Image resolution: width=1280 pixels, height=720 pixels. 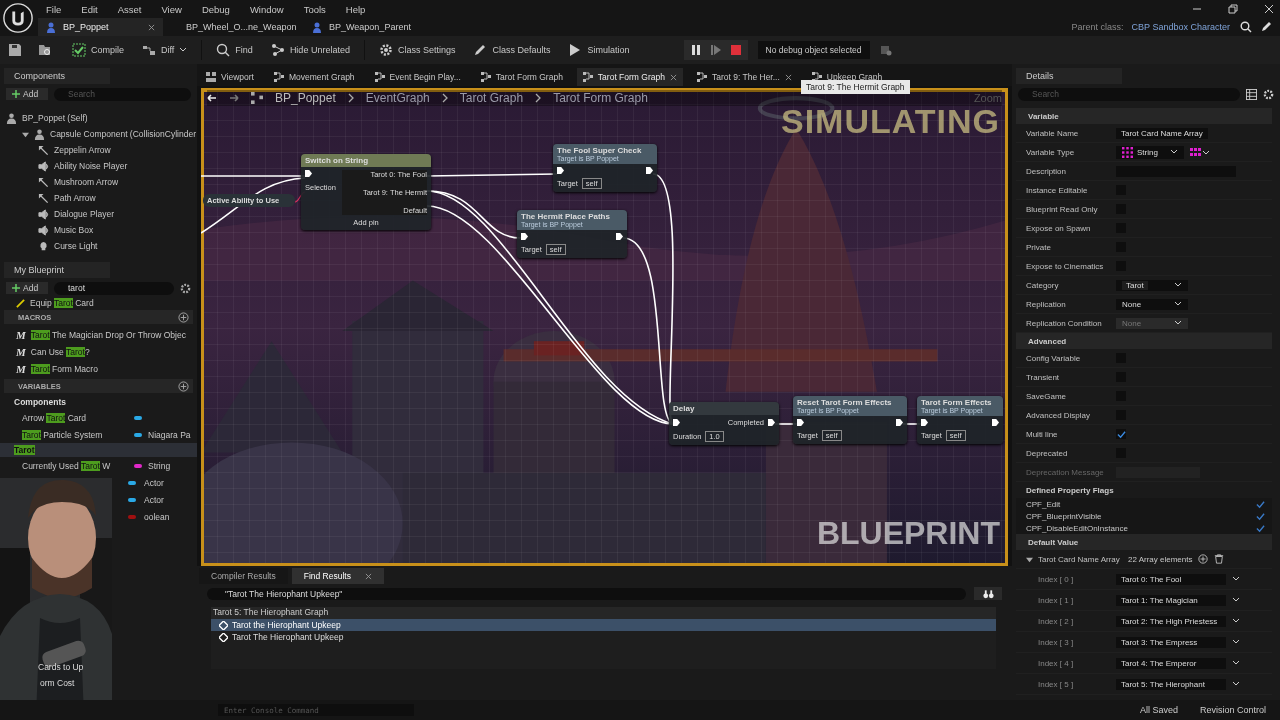 I want to click on save-icon, so click(x=15, y=50).